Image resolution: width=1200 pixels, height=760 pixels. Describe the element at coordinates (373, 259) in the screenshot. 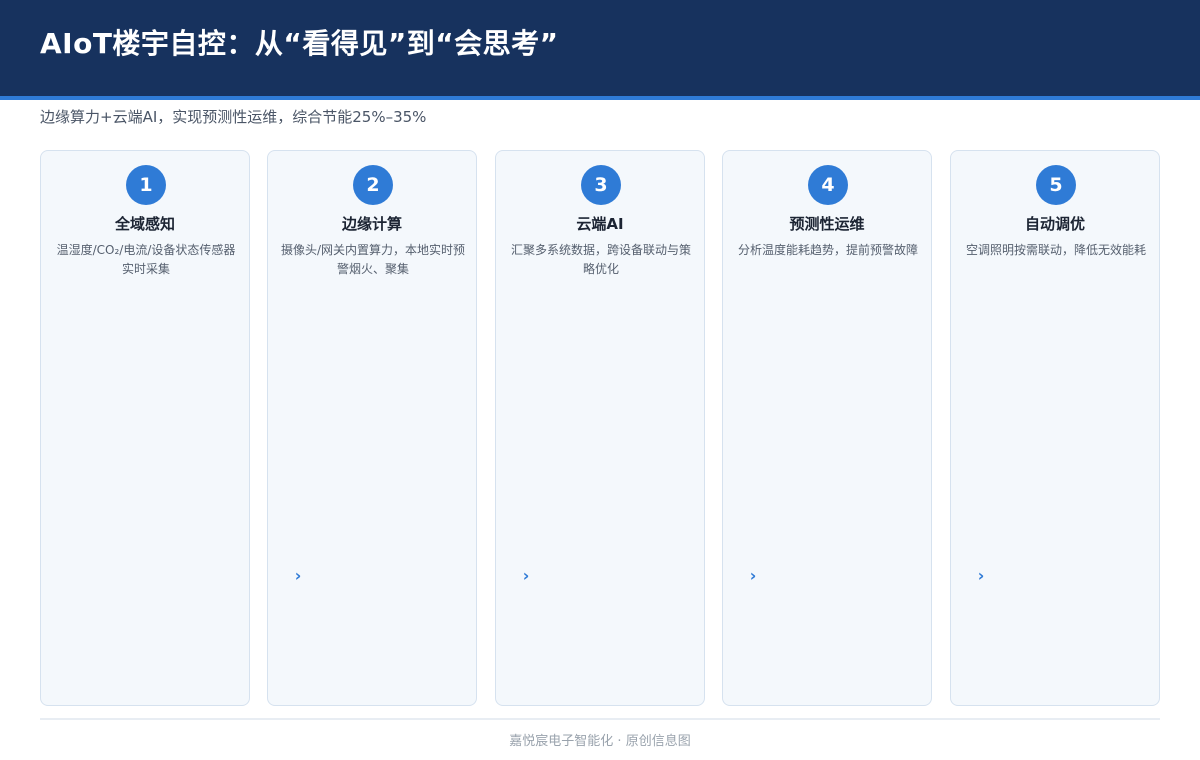

I see `step-description: 摄像头/网关内置算力，本地实时预警烟火、聚集` at that location.